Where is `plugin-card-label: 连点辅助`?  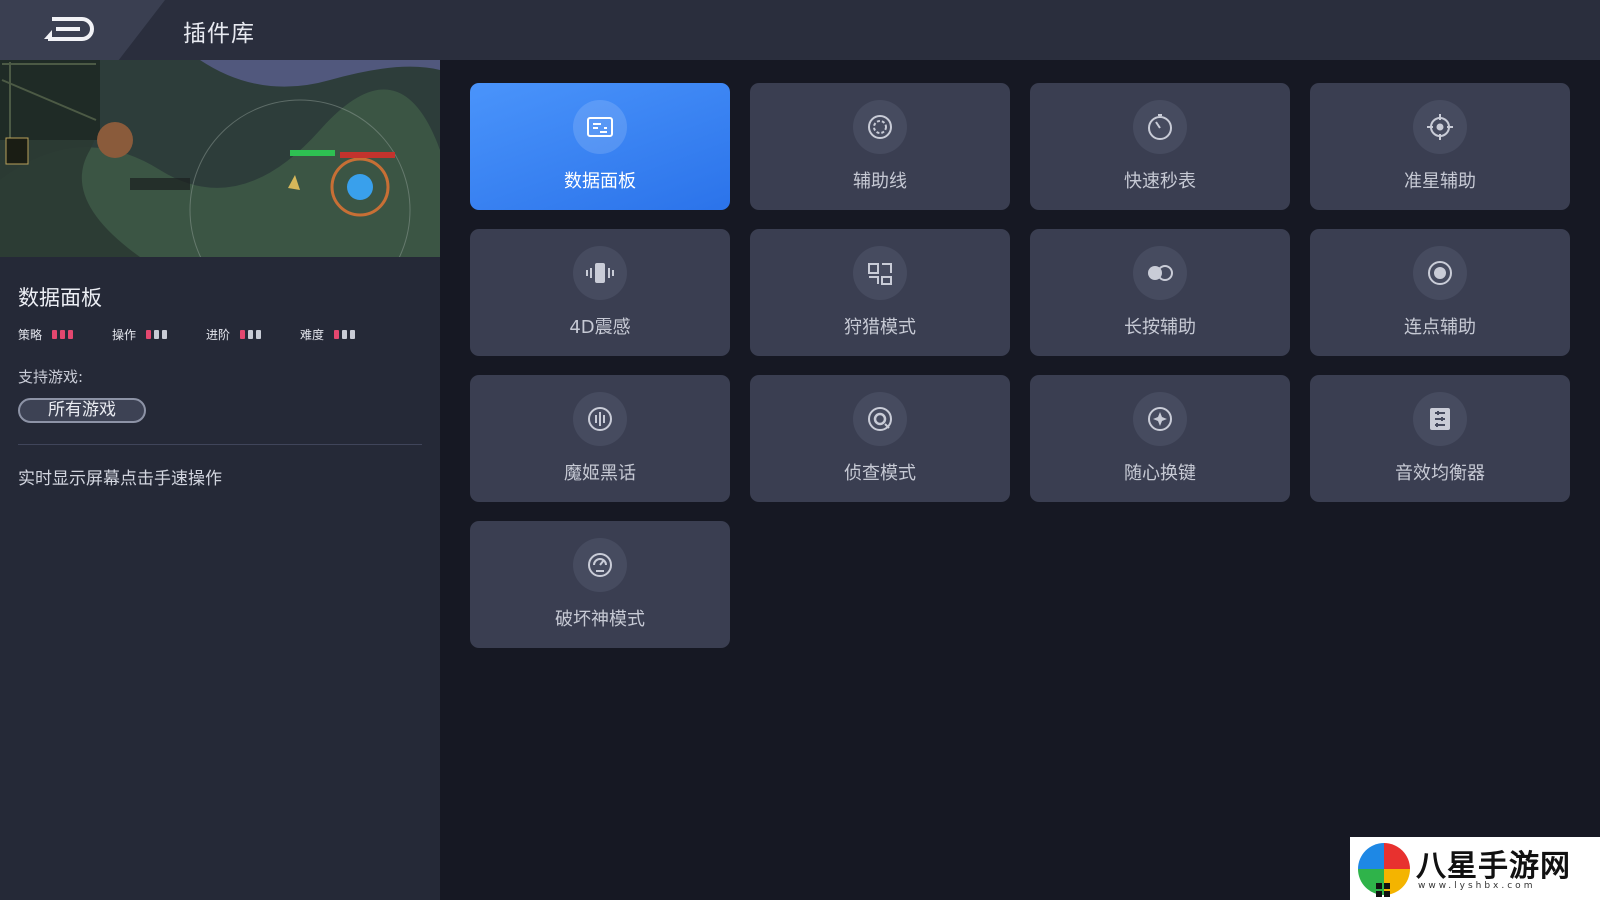 plugin-card-label: 连点辅助 is located at coordinates (1440, 327).